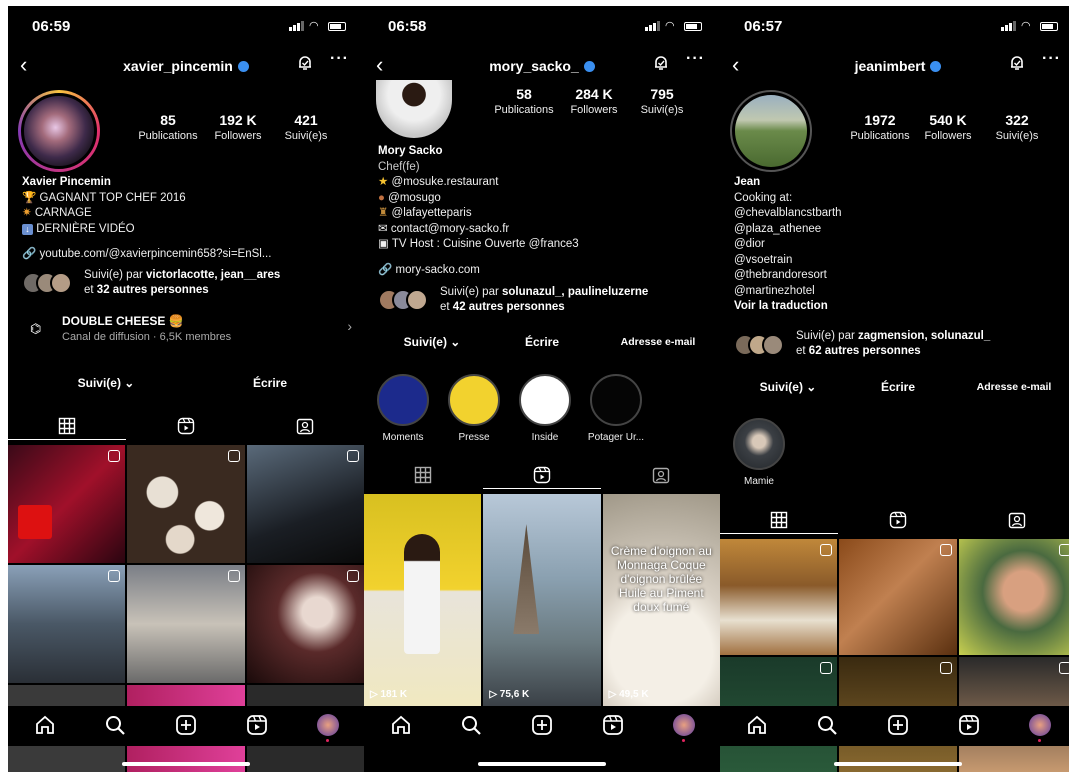  Describe the element at coordinates (759, 452) in the screenshot. I see `story-highlight: Mamie` at that location.